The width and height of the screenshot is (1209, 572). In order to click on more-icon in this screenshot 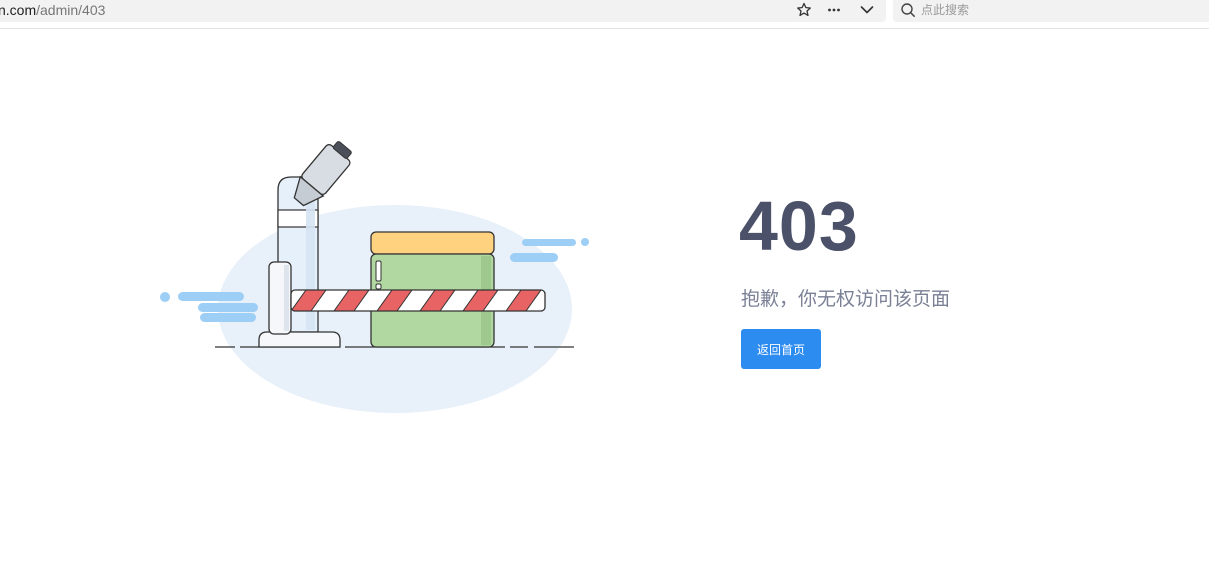, I will do `click(834, 10)`.